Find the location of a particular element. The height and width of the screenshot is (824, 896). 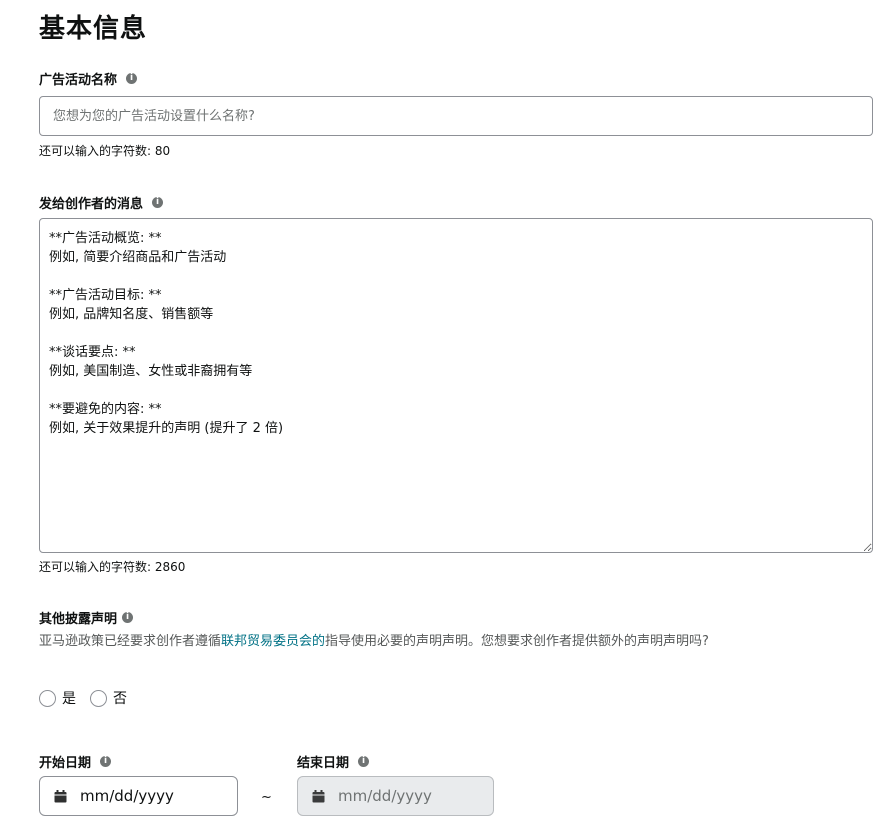

radio-no-label: 否 is located at coordinates (120, 698).